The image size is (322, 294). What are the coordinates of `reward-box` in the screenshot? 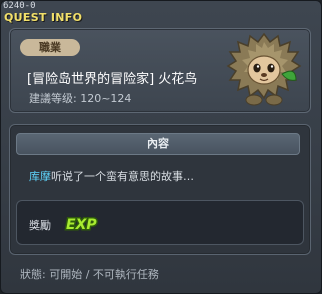 It's located at (160, 222).